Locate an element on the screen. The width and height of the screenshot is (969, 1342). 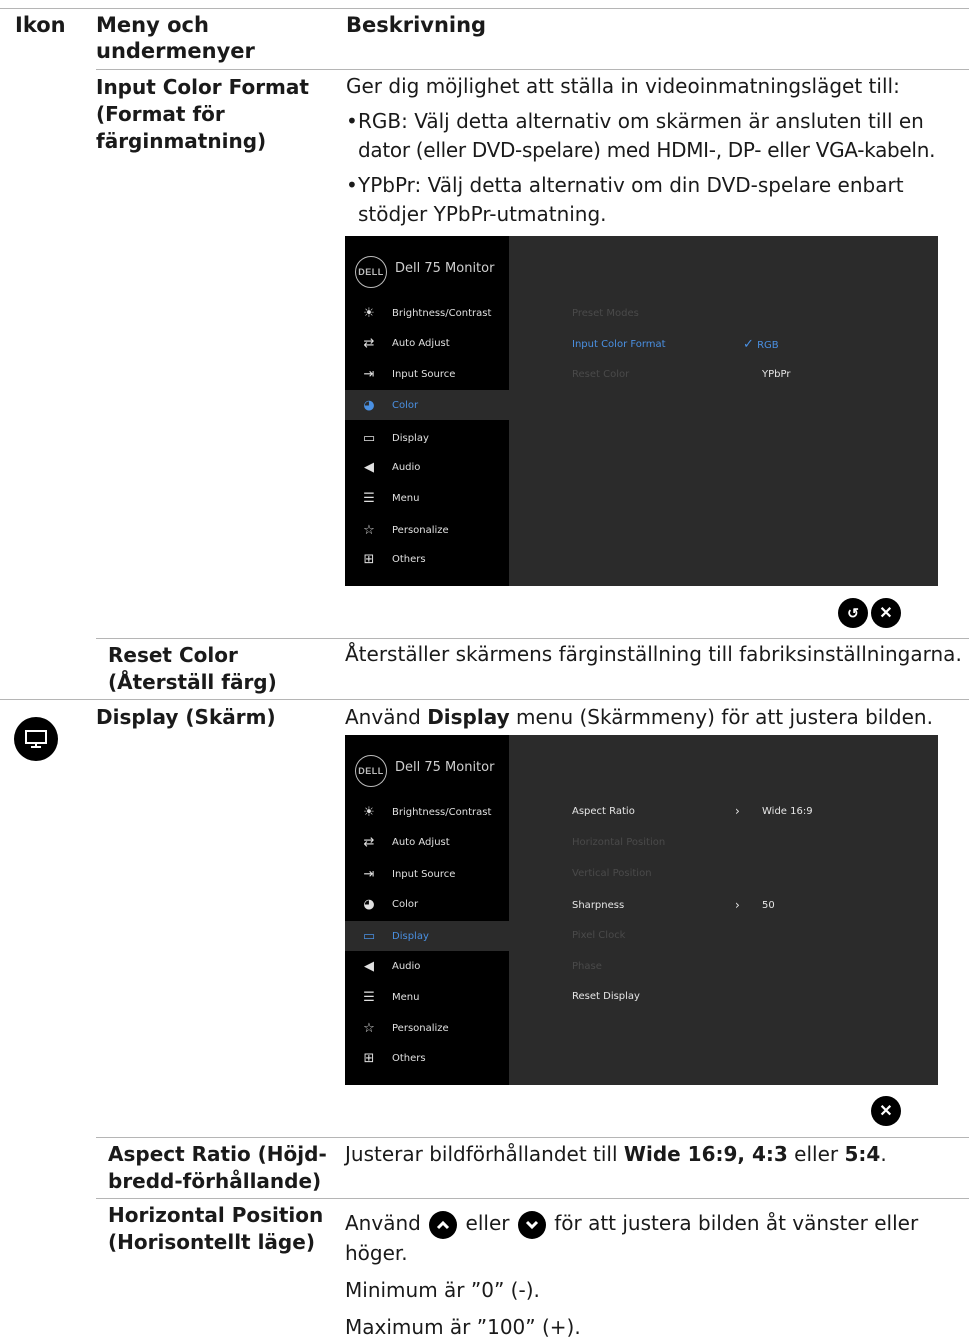
back-button: ↺ is located at coordinates (853, 613).